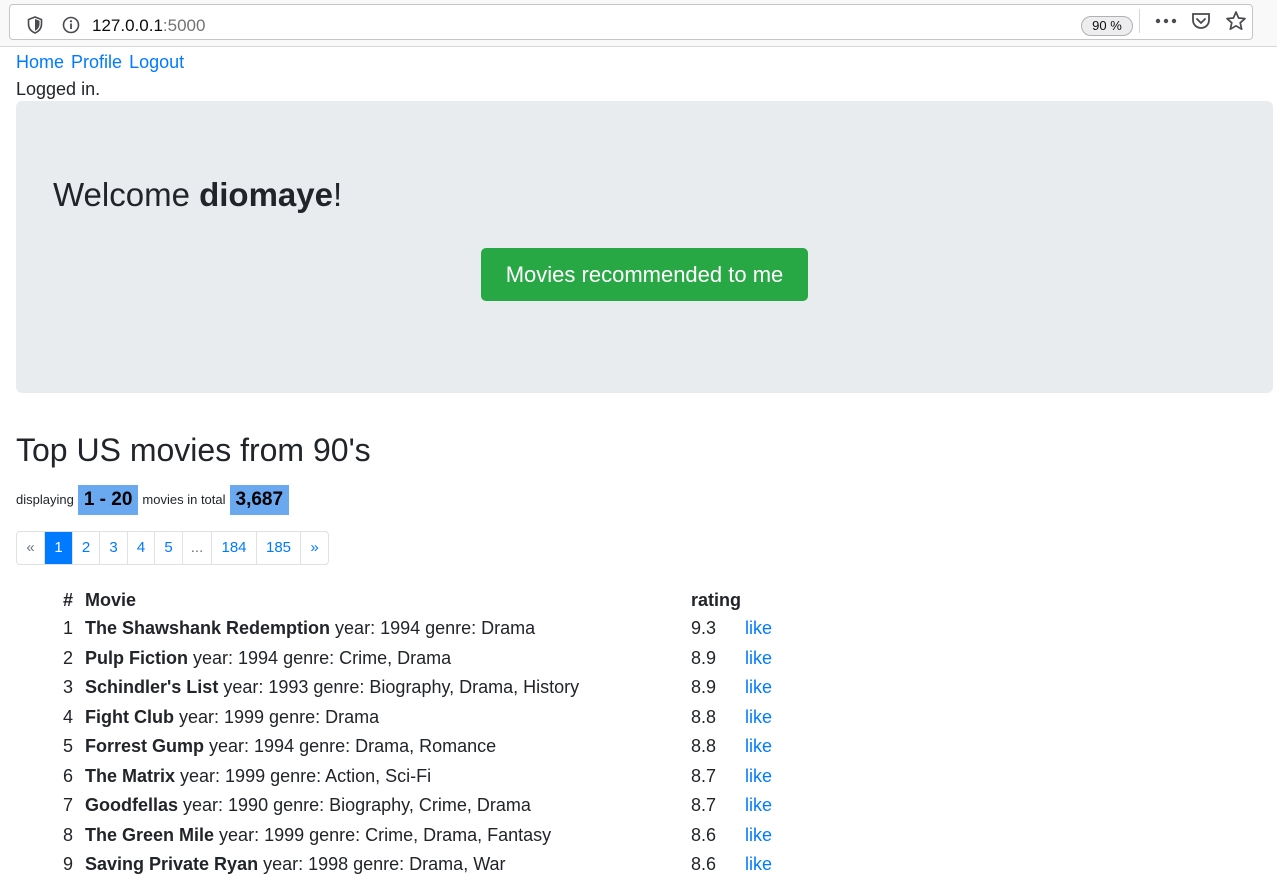 The height and width of the screenshot is (884, 1277). I want to click on nav-profile-link: Profile, so click(96, 62).